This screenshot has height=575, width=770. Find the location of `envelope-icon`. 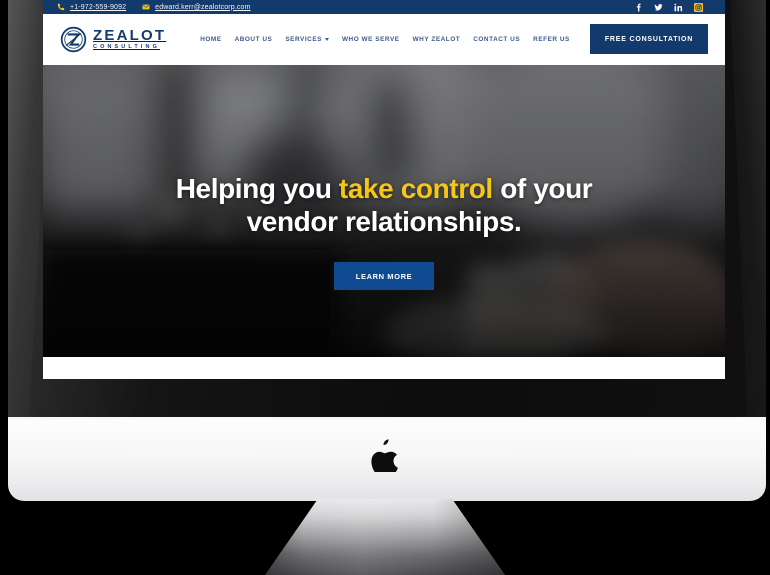

envelope-icon is located at coordinates (146, 7).